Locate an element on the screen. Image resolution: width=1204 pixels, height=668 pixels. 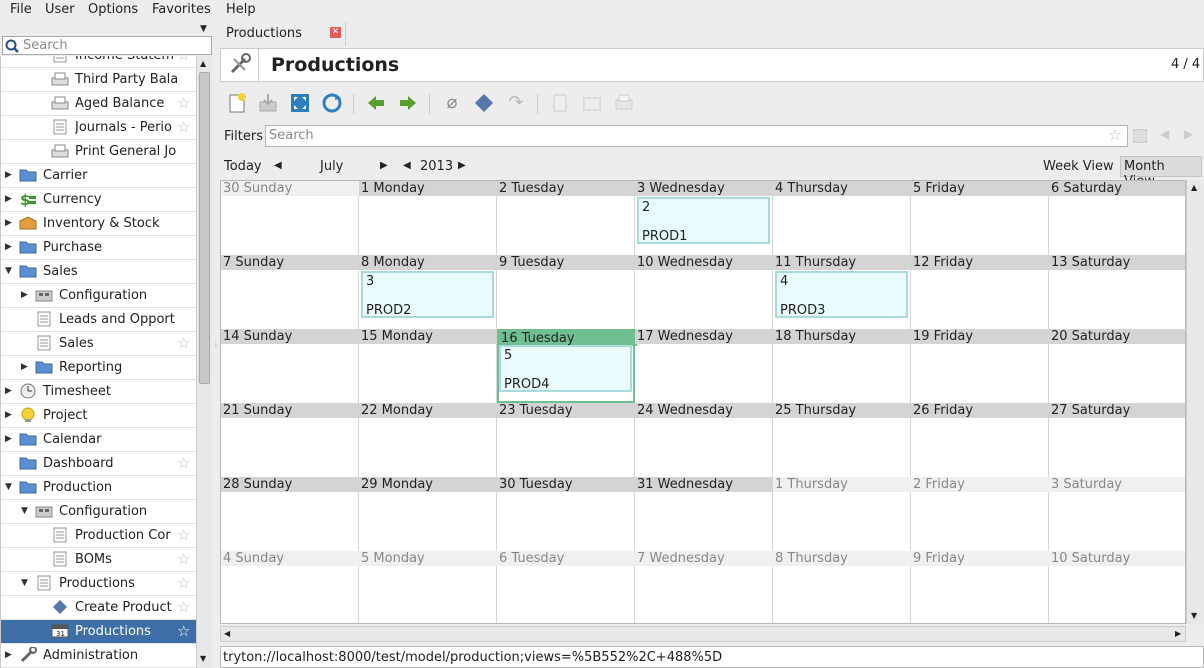
tree-item: Aged Balance ☆ is located at coordinates (98, 104).